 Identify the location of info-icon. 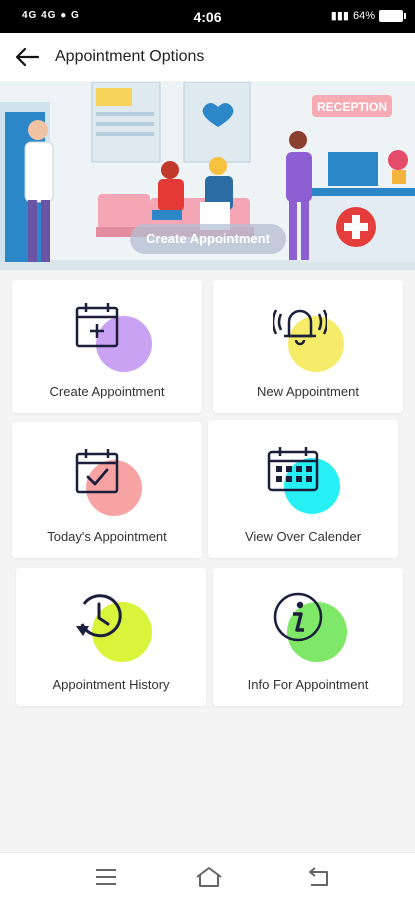
(298, 617).